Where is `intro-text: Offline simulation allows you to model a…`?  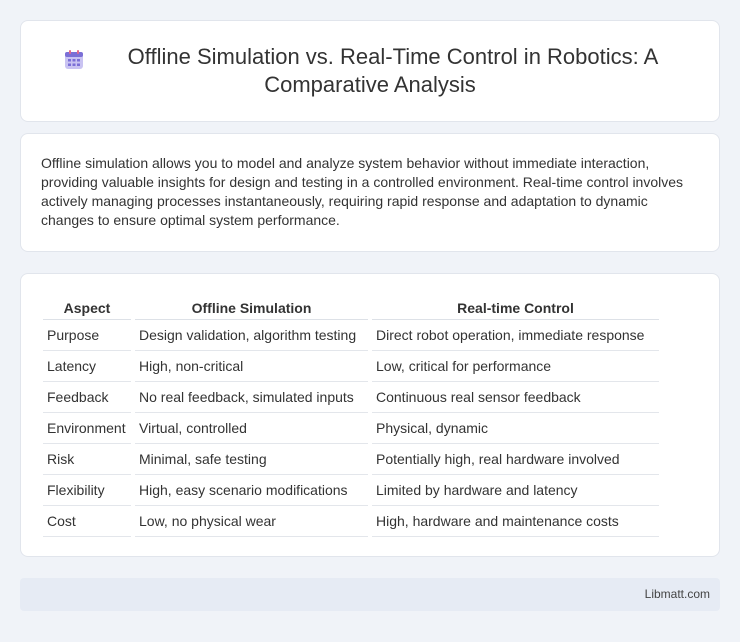 intro-text: Offline simulation allows you to model a… is located at coordinates (362, 191).